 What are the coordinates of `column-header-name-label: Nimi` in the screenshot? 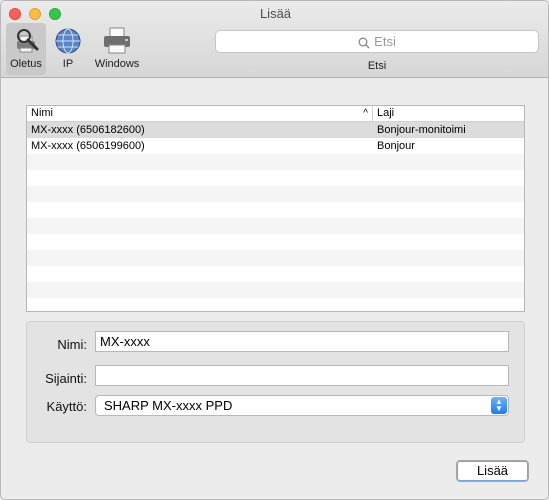 It's located at (42, 113).